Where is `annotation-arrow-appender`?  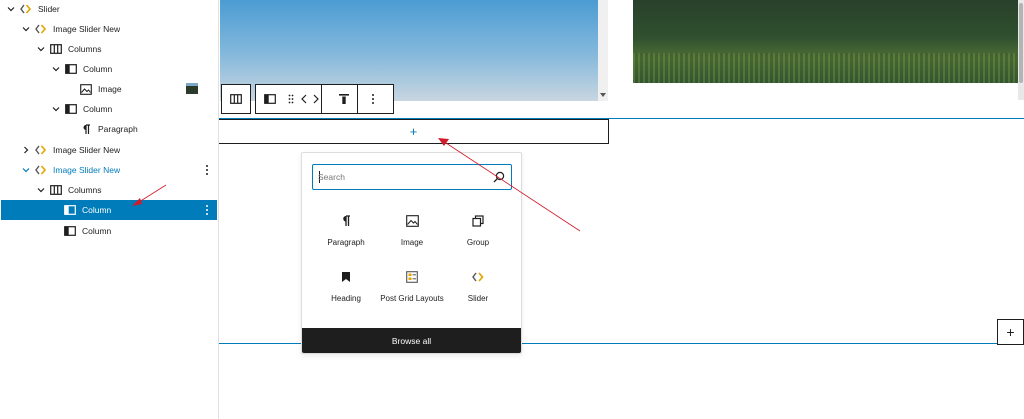
annotation-arrow-appender is located at coordinates (509, 185).